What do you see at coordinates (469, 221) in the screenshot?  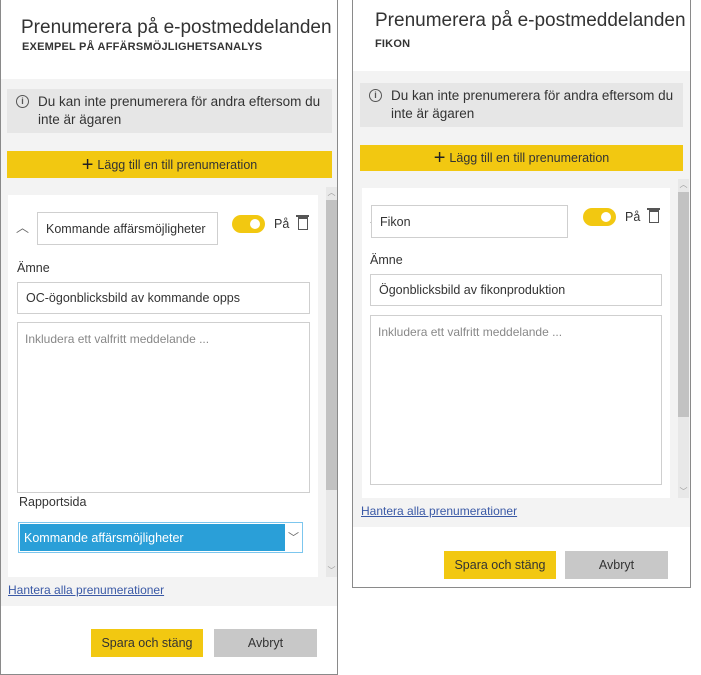 I see `subscription-name-input: Fikon` at bounding box center [469, 221].